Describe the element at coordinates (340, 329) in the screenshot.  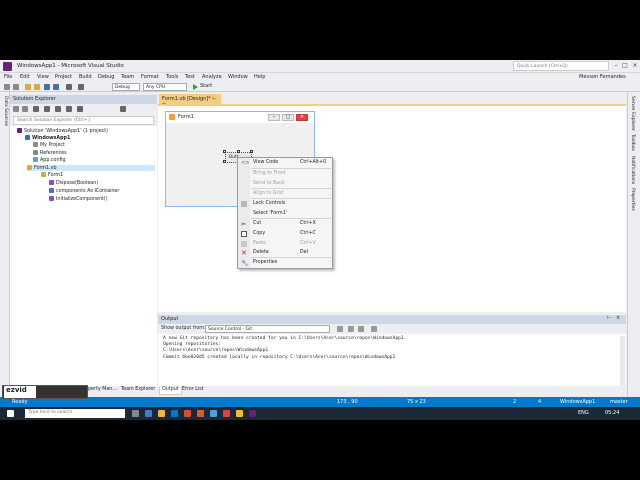
I see `find-message-icon` at that location.